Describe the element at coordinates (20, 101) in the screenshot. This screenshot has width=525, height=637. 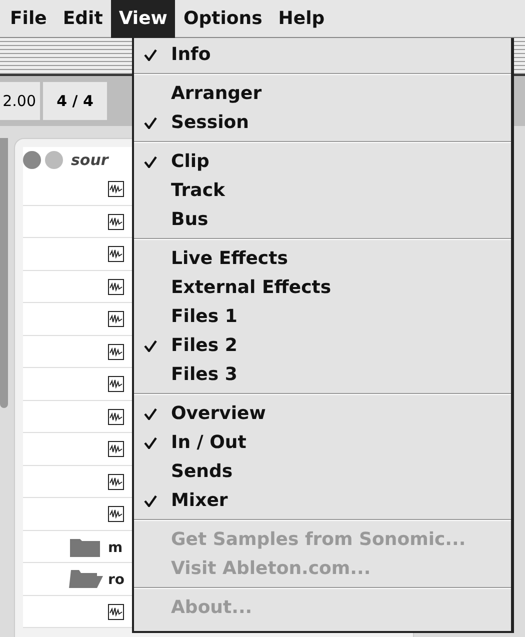
I see `tempo-field: 2.00` at that location.